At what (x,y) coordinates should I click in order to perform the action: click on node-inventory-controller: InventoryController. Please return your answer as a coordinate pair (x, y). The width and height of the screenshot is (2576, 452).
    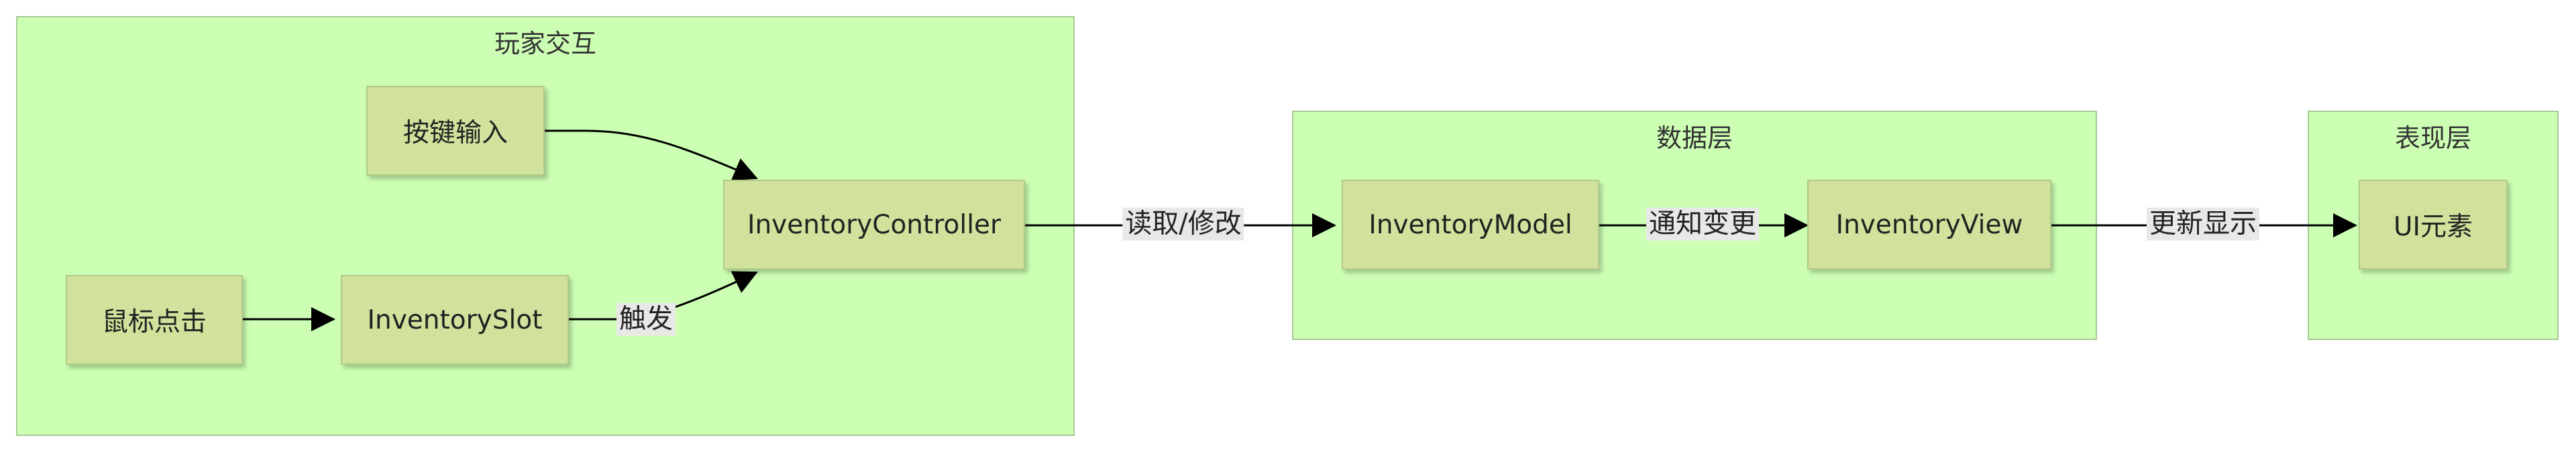
    Looking at the image, I should click on (874, 225).